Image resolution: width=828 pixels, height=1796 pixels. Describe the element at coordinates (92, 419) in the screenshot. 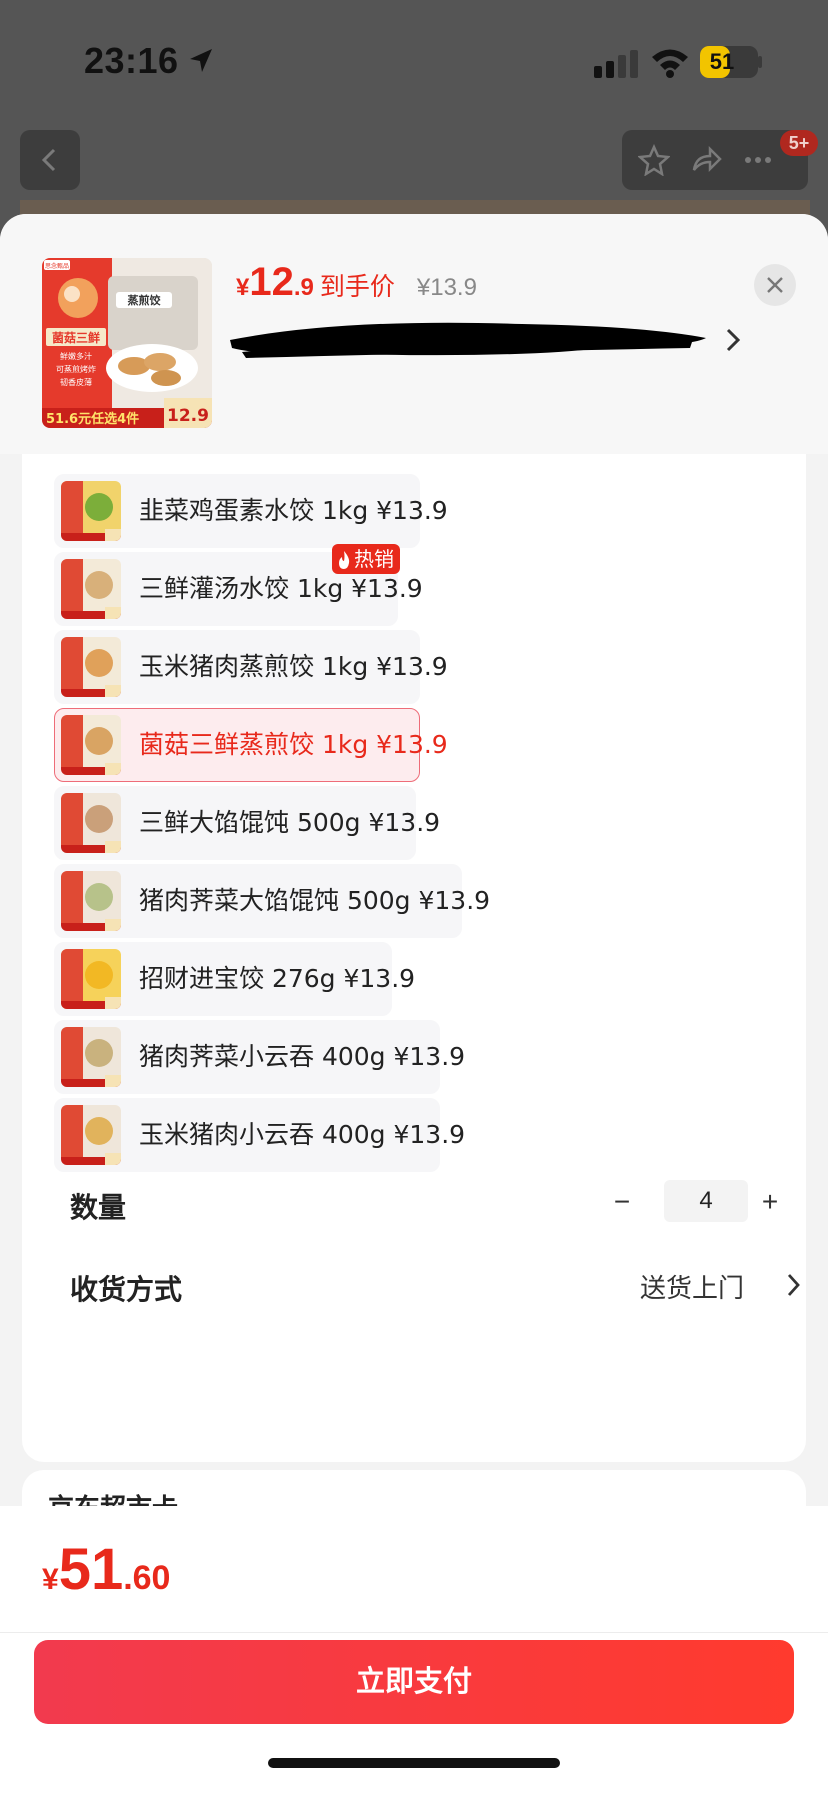

I see `thumb-promo: 51.6元任选4件` at that location.